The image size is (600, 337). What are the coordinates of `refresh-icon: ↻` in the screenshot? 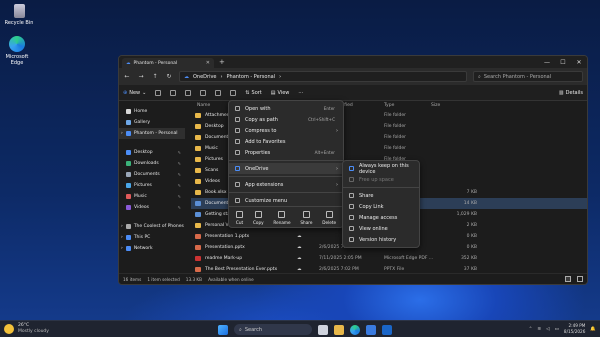 It's located at (169, 76).